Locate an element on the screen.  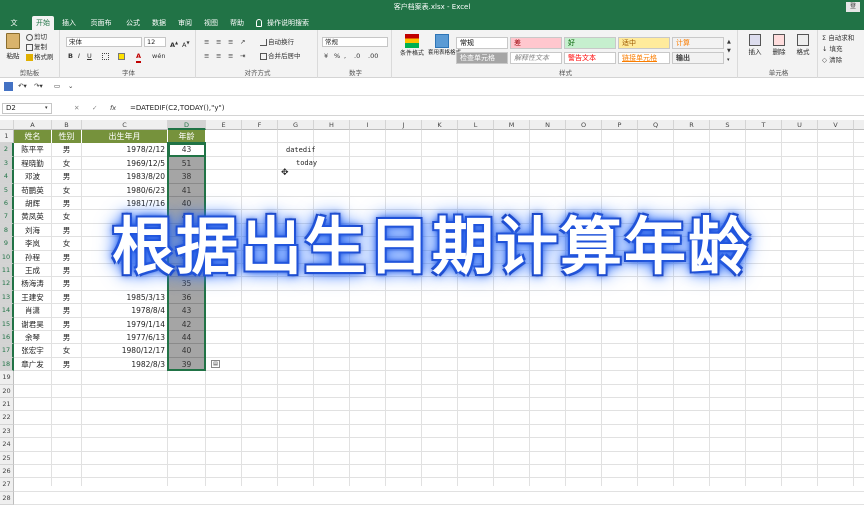
table-cell: 王建安 is located at coordinates (33, 297).